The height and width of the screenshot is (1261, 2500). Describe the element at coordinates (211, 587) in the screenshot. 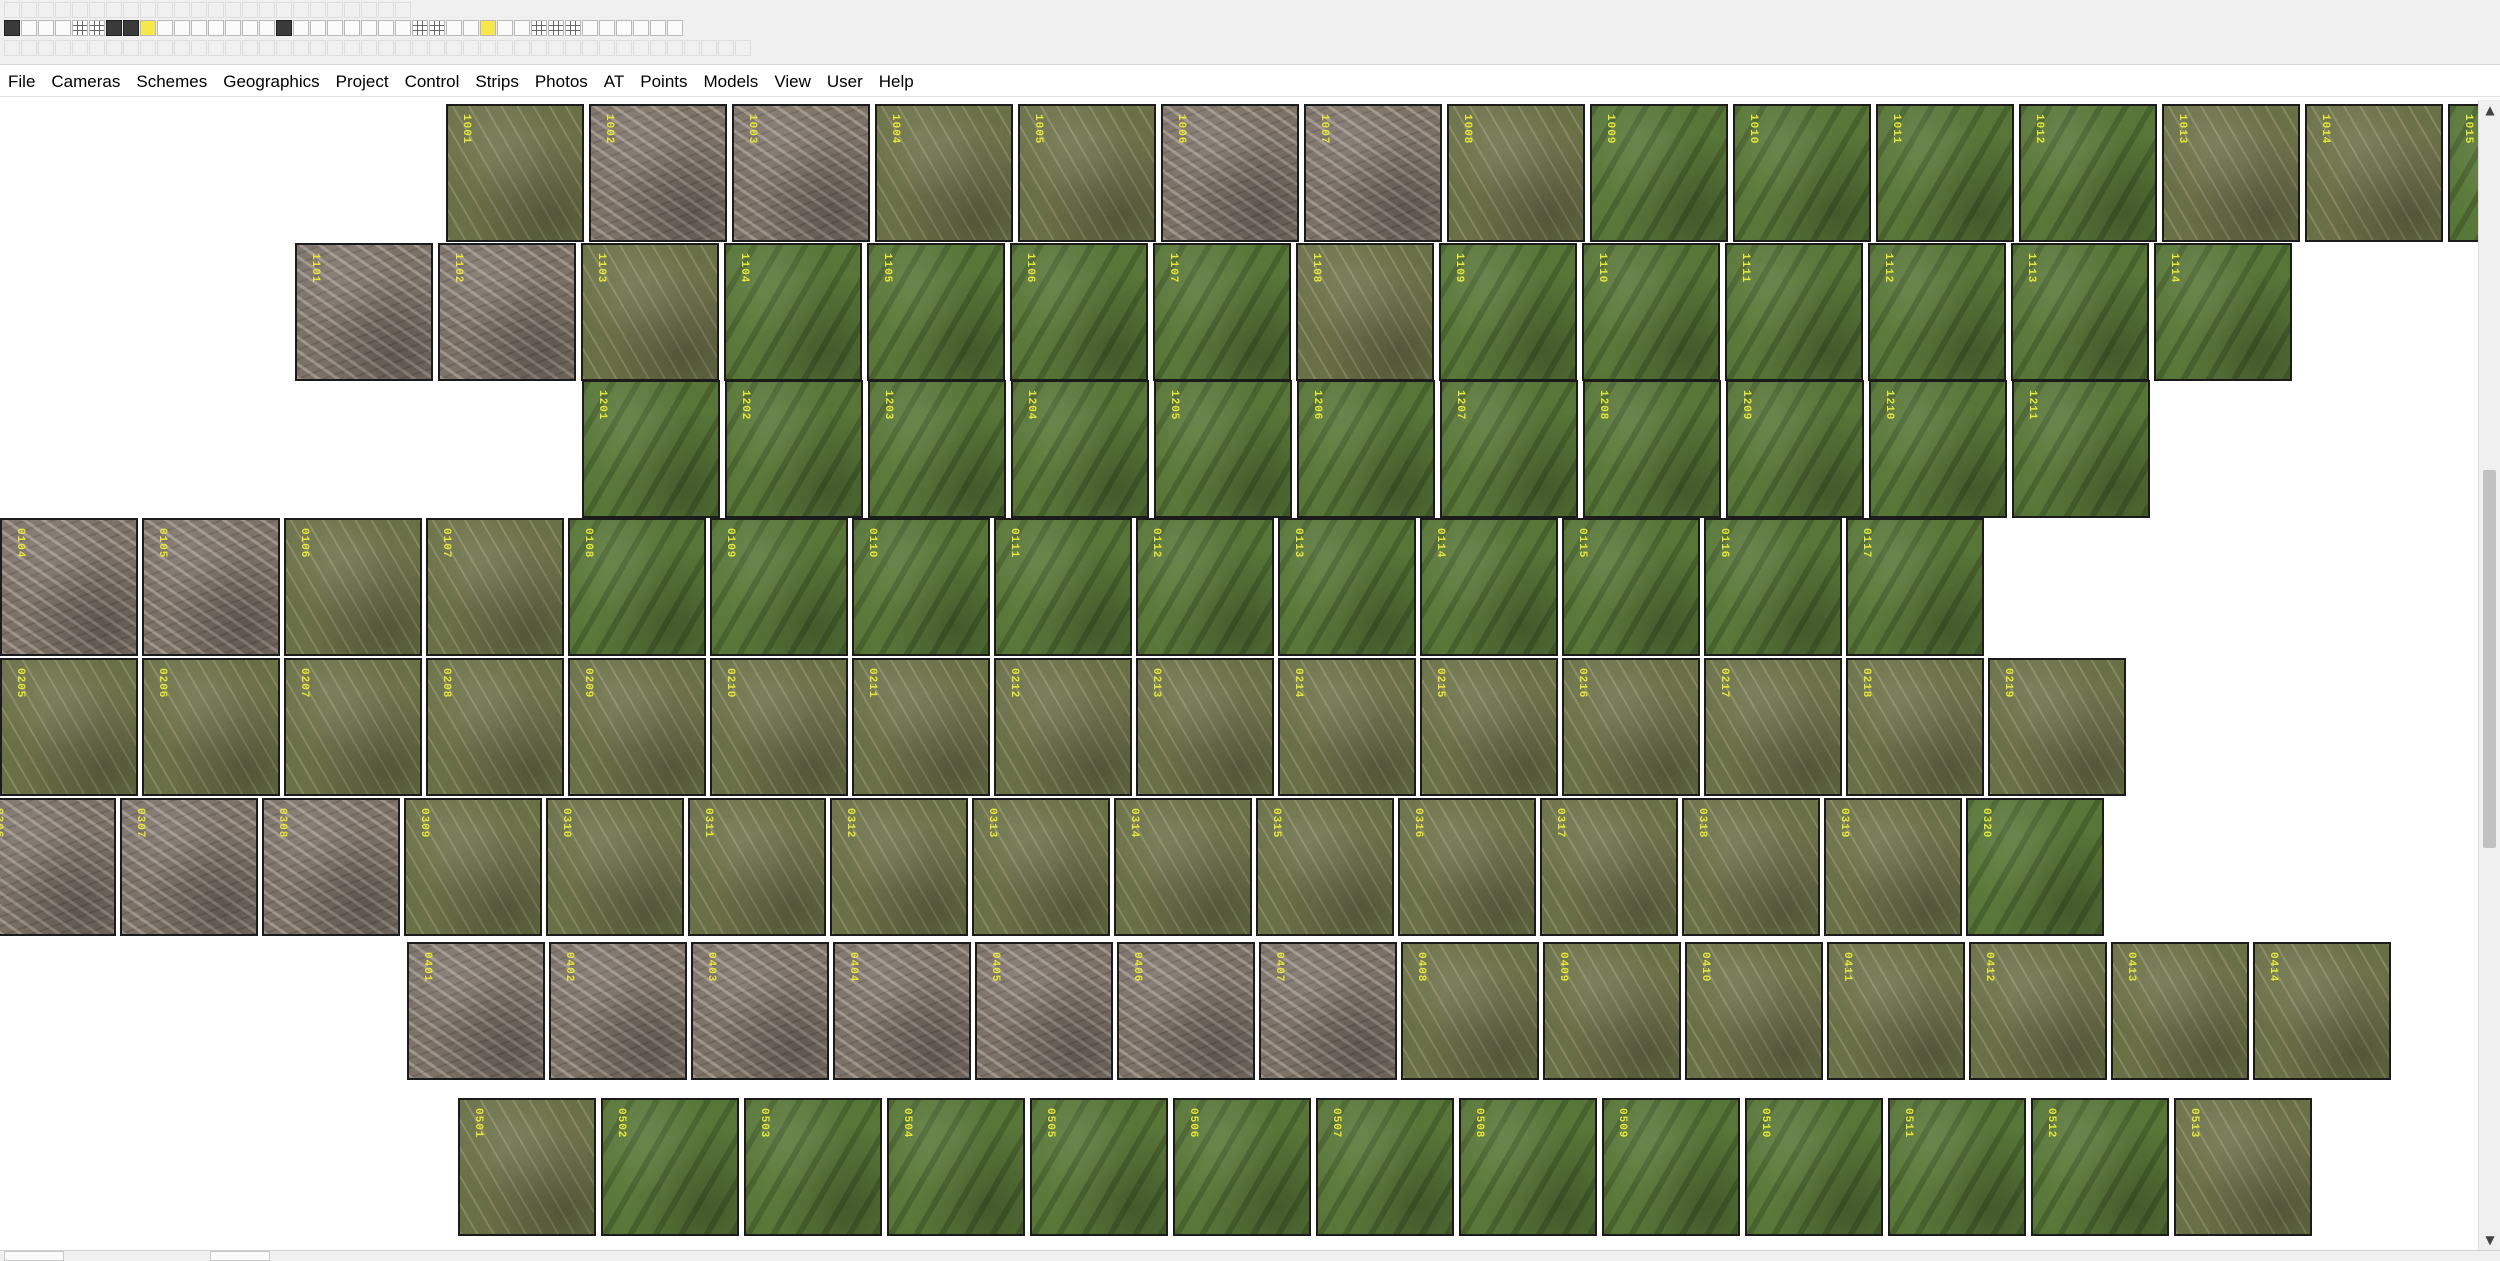

I see `photo-thumbnail: 0105` at that location.